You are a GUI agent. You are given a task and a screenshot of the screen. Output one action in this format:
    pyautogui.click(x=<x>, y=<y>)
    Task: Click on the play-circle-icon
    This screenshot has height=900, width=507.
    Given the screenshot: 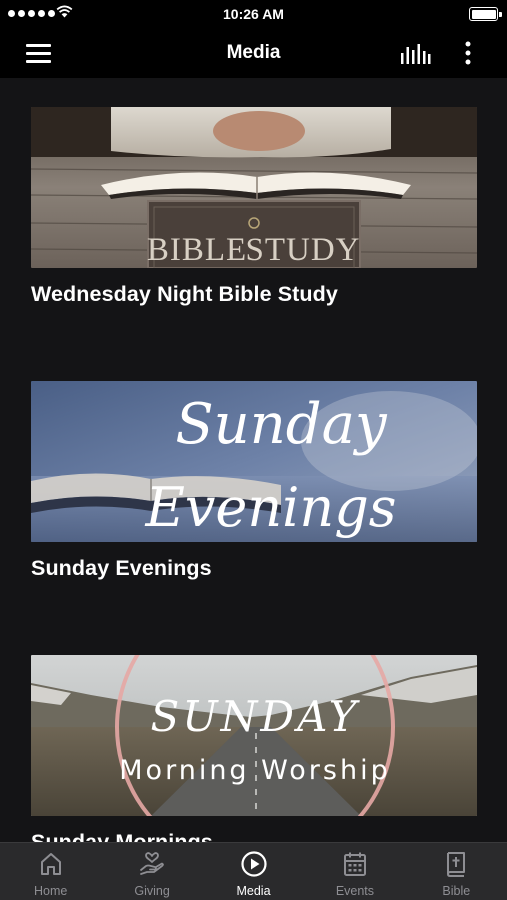 What is the action you would take?
    pyautogui.click(x=253, y=864)
    